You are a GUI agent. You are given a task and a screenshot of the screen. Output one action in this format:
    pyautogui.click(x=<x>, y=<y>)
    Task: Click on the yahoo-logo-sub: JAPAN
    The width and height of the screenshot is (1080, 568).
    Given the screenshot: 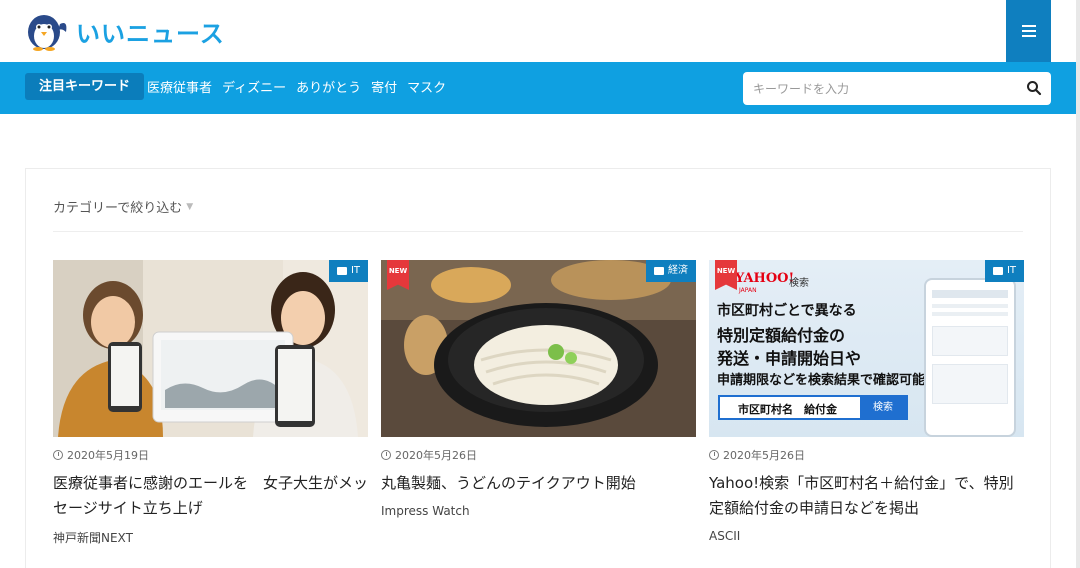 What is the action you would take?
    pyautogui.click(x=748, y=290)
    